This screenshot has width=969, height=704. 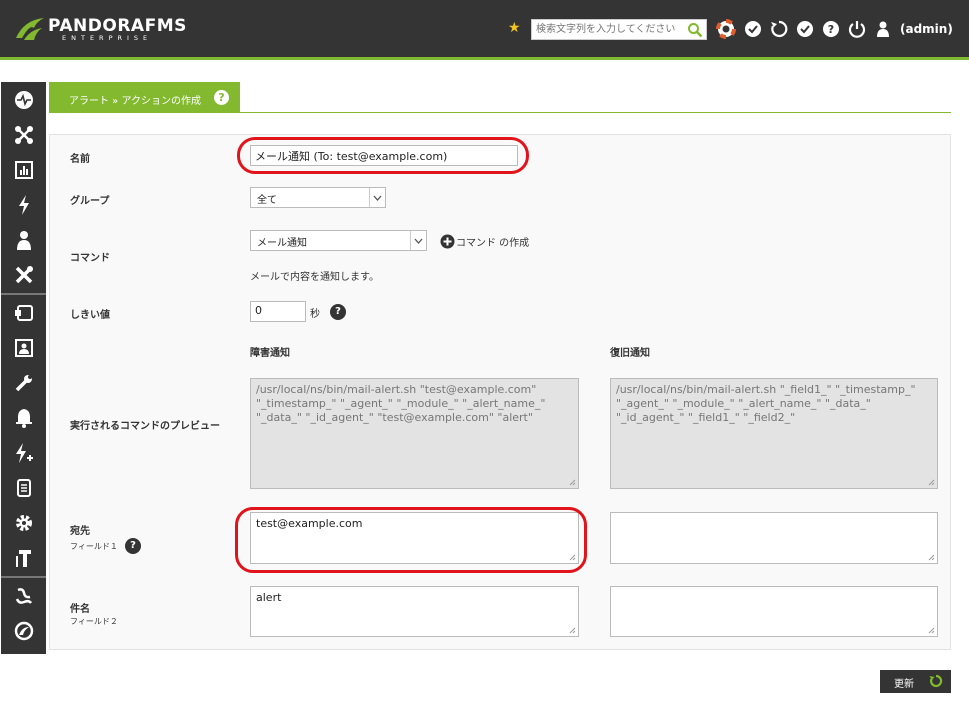 What do you see at coordinates (94, 621) in the screenshot?
I see `field2-sublabel: フィールド２` at bounding box center [94, 621].